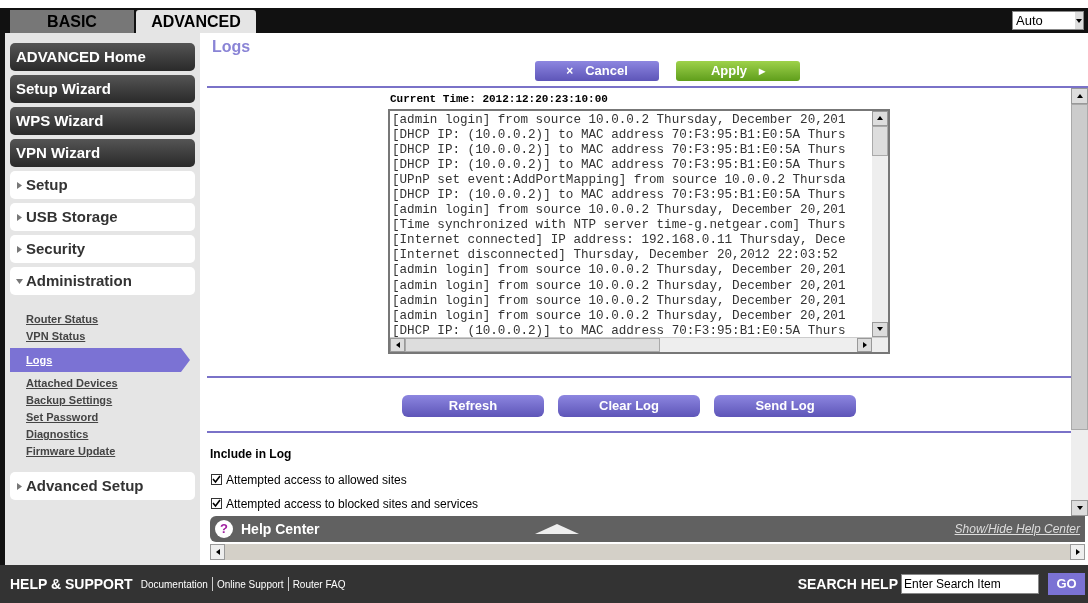 The height and width of the screenshot is (603, 1088). Describe the element at coordinates (473, 405) in the screenshot. I see `log-action-button: Refresh` at that location.